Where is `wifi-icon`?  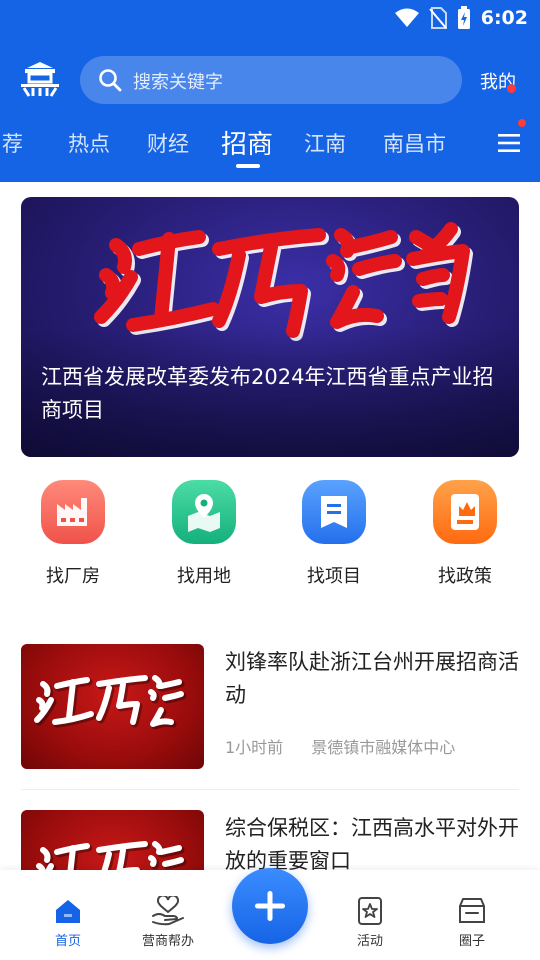 wifi-icon is located at coordinates (406, 17).